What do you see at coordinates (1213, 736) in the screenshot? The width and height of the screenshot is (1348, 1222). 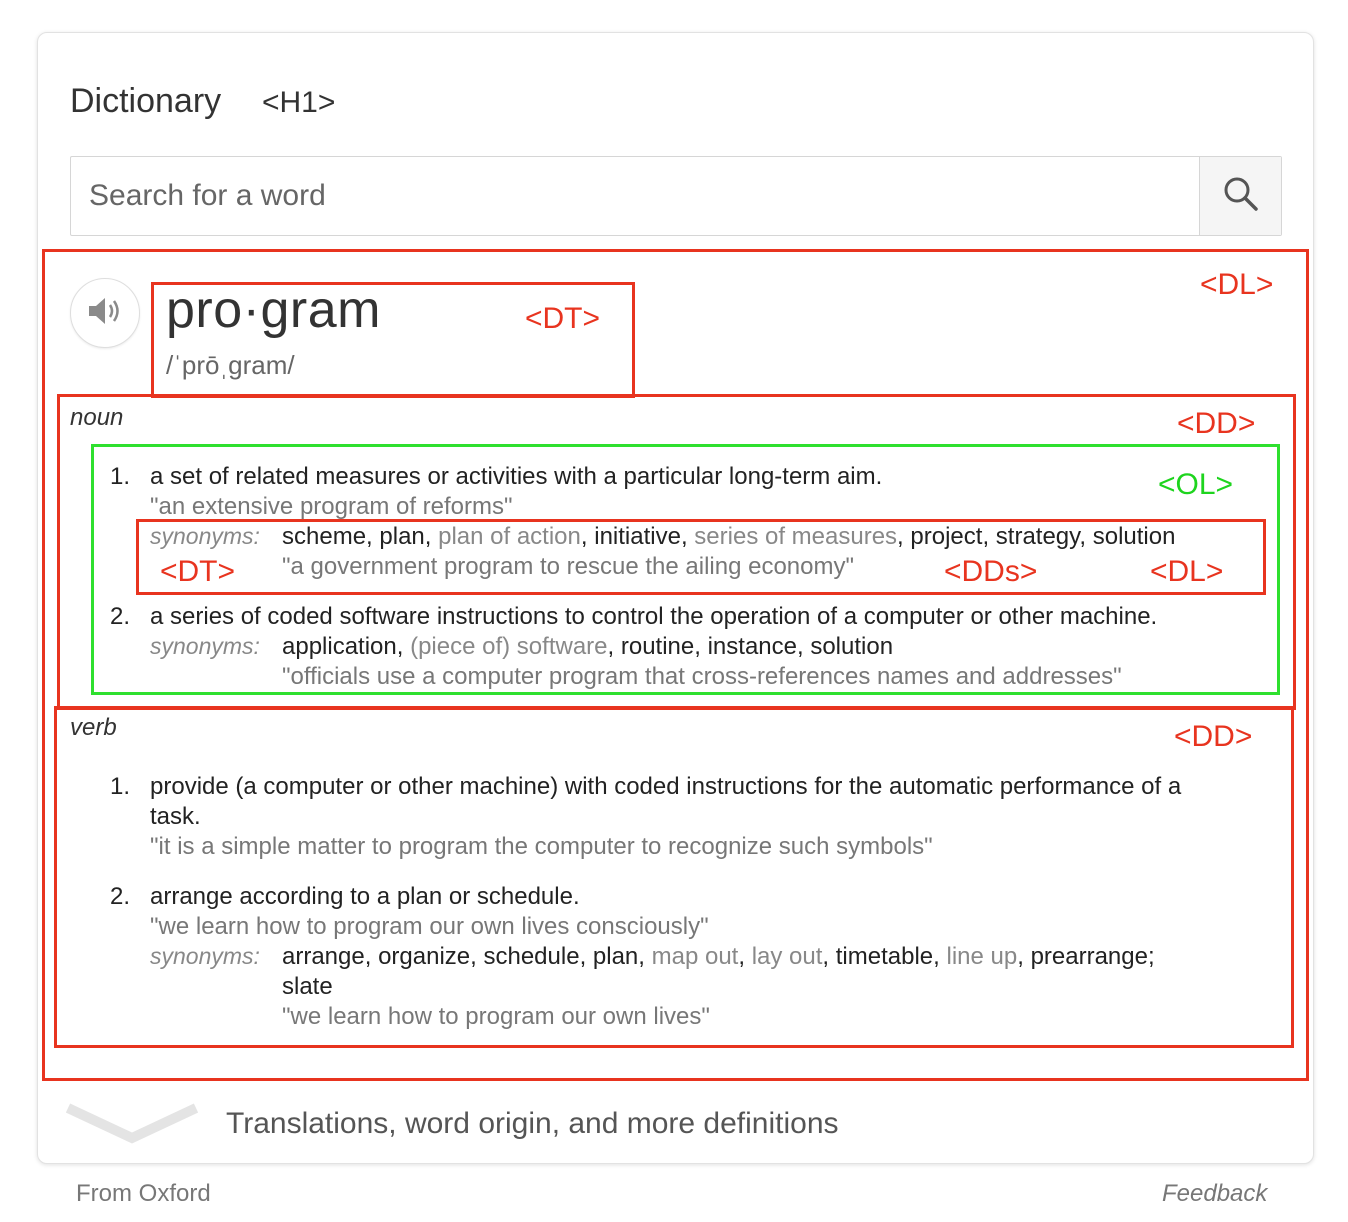 I see `dd-verb-annotation: <DD>` at bounding box center [1213, 736].